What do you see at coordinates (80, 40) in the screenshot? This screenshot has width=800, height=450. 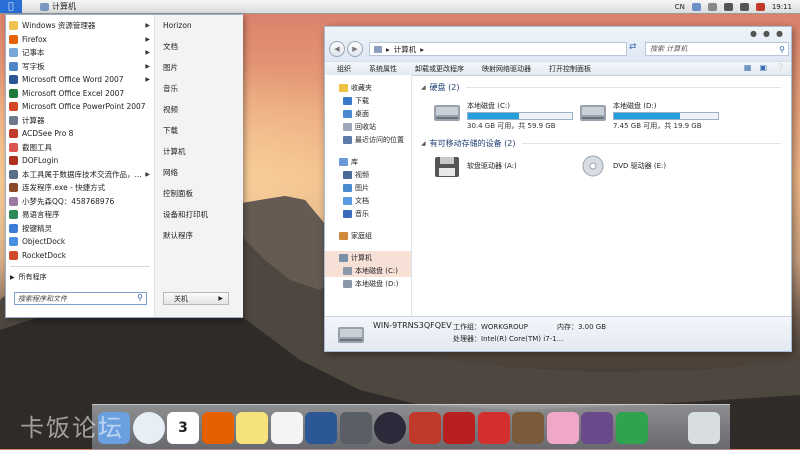 I see `program-item: Firefox ▶` at bounding box center [80, 40].